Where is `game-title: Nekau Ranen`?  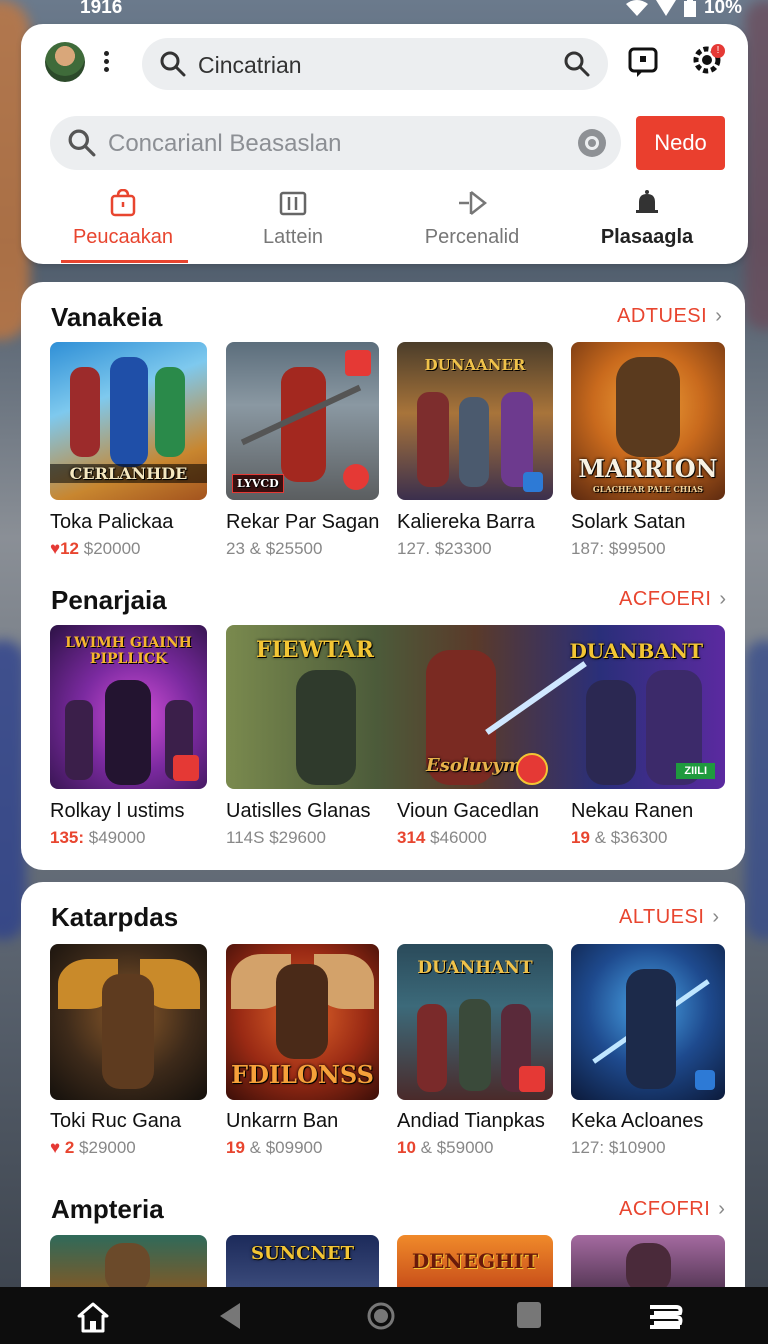 game-title: Nekau Ranen is located at coordinates (632, 811).